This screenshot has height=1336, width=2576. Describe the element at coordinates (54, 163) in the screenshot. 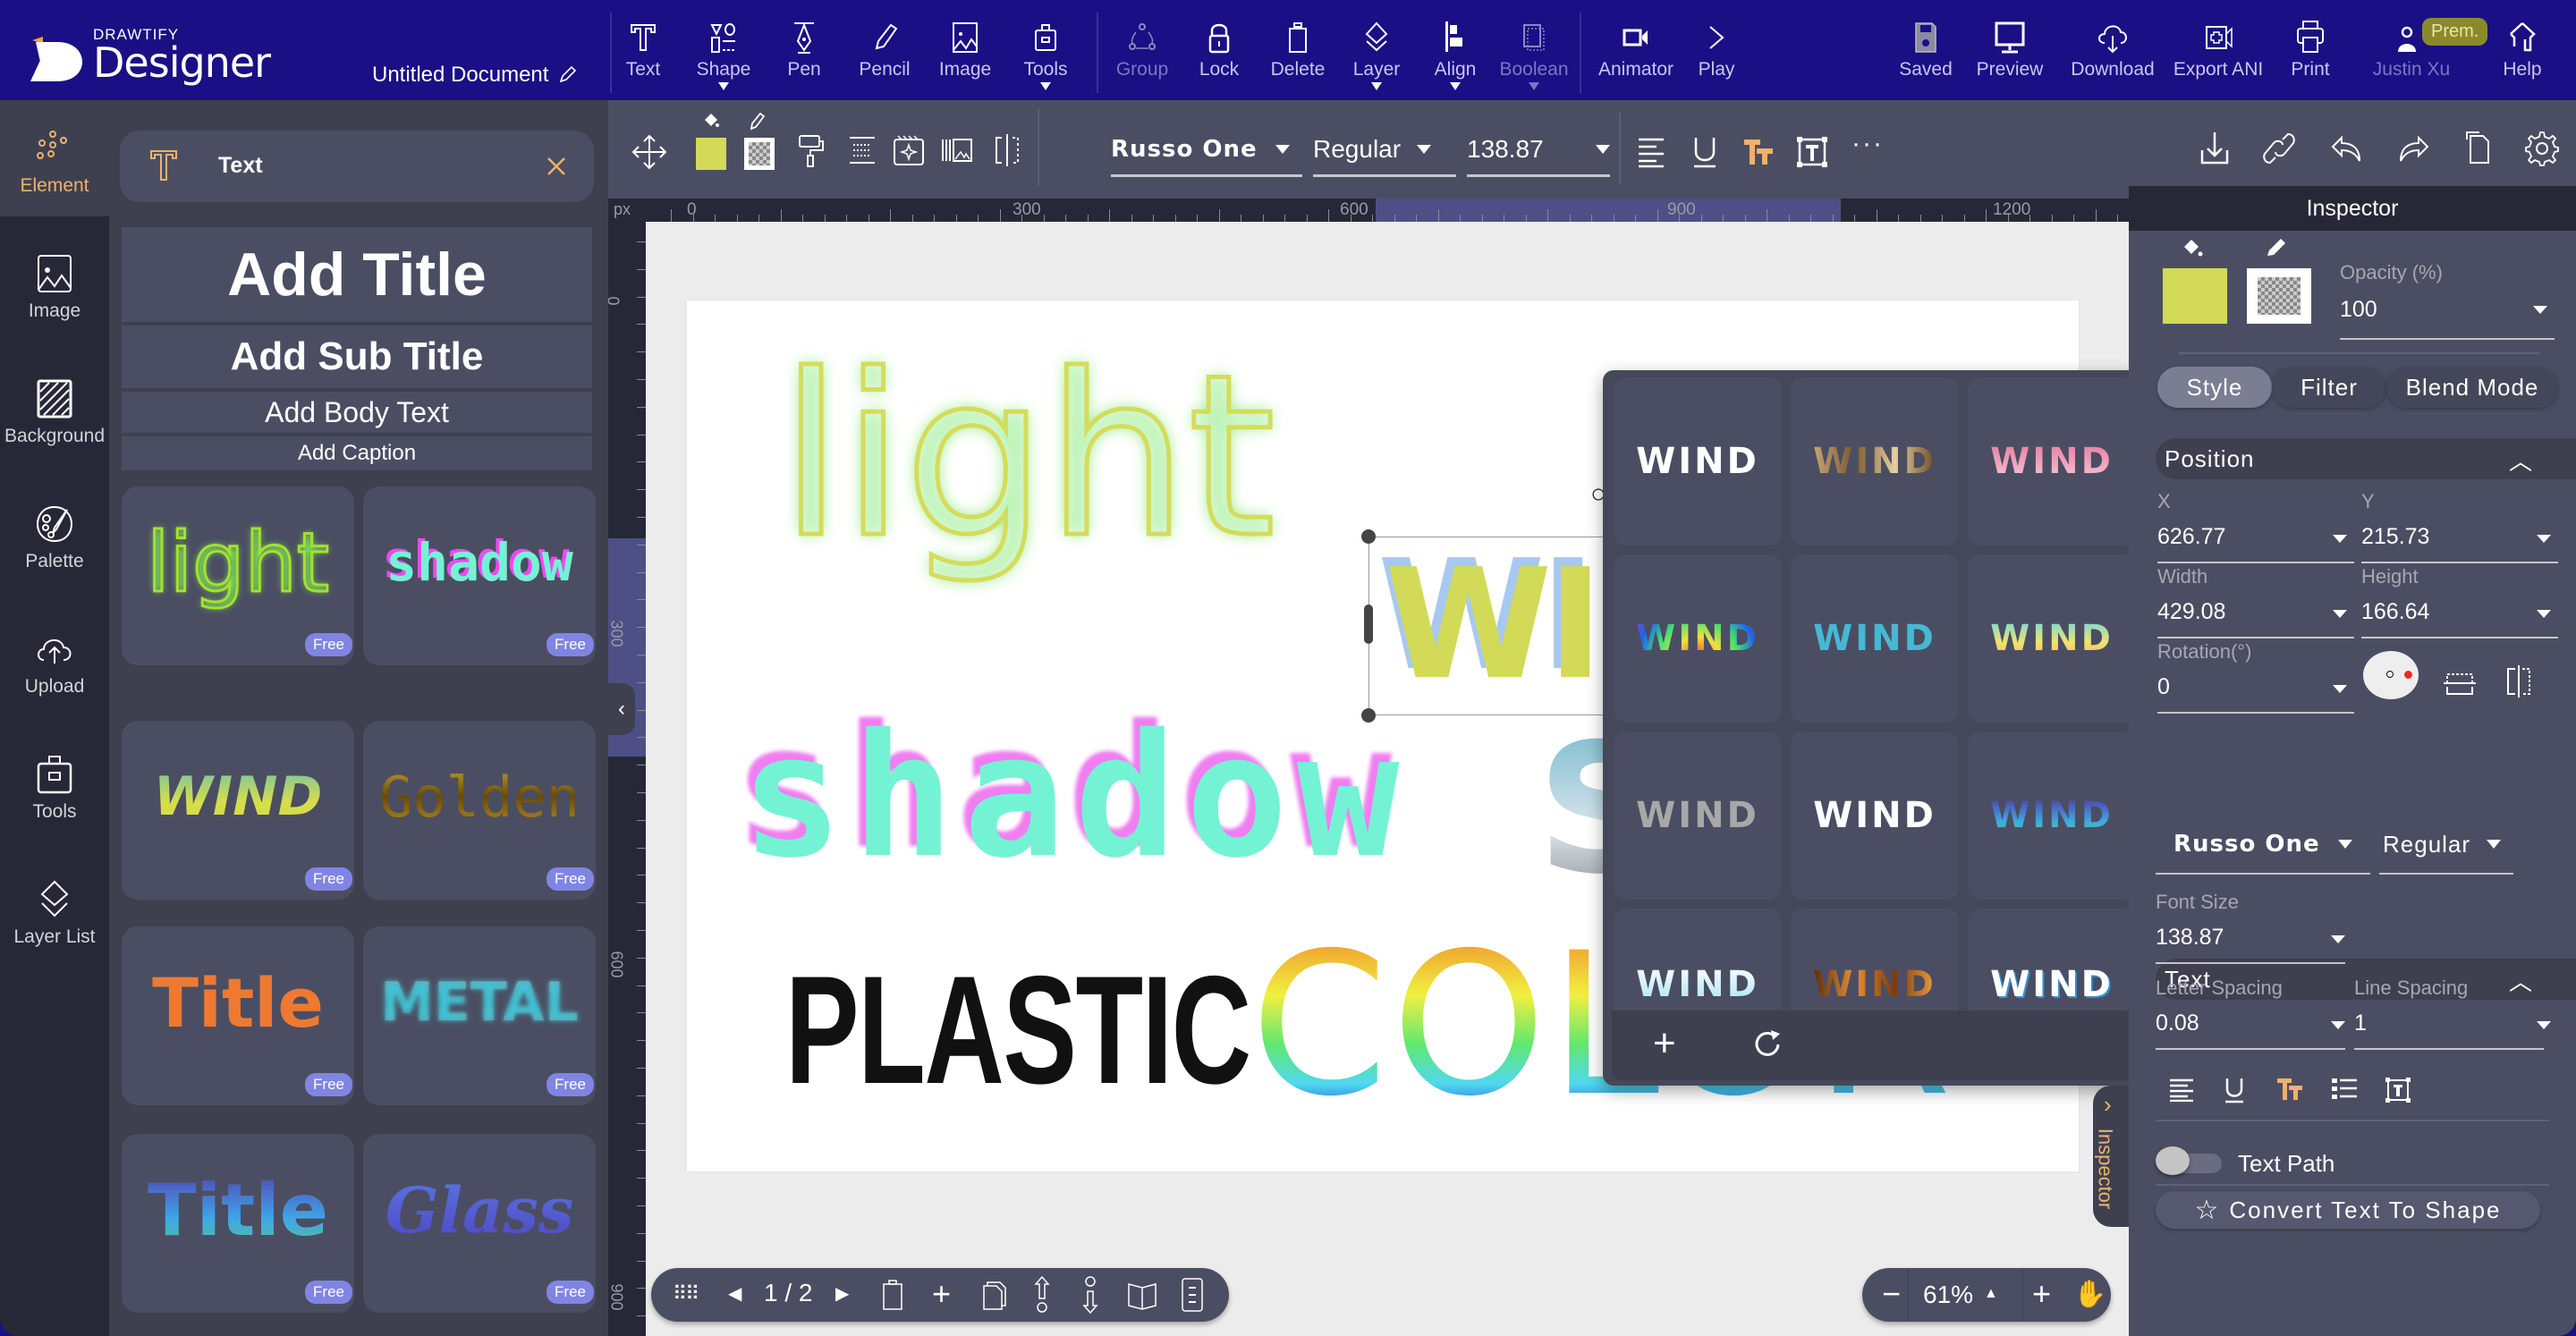

I see `sidebar-item-element: Element` at that location.